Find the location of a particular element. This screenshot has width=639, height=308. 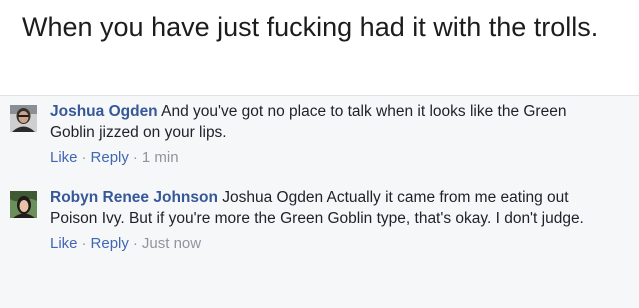

comment-mention: Joshua Ogden is located at coordinates (272, 197).